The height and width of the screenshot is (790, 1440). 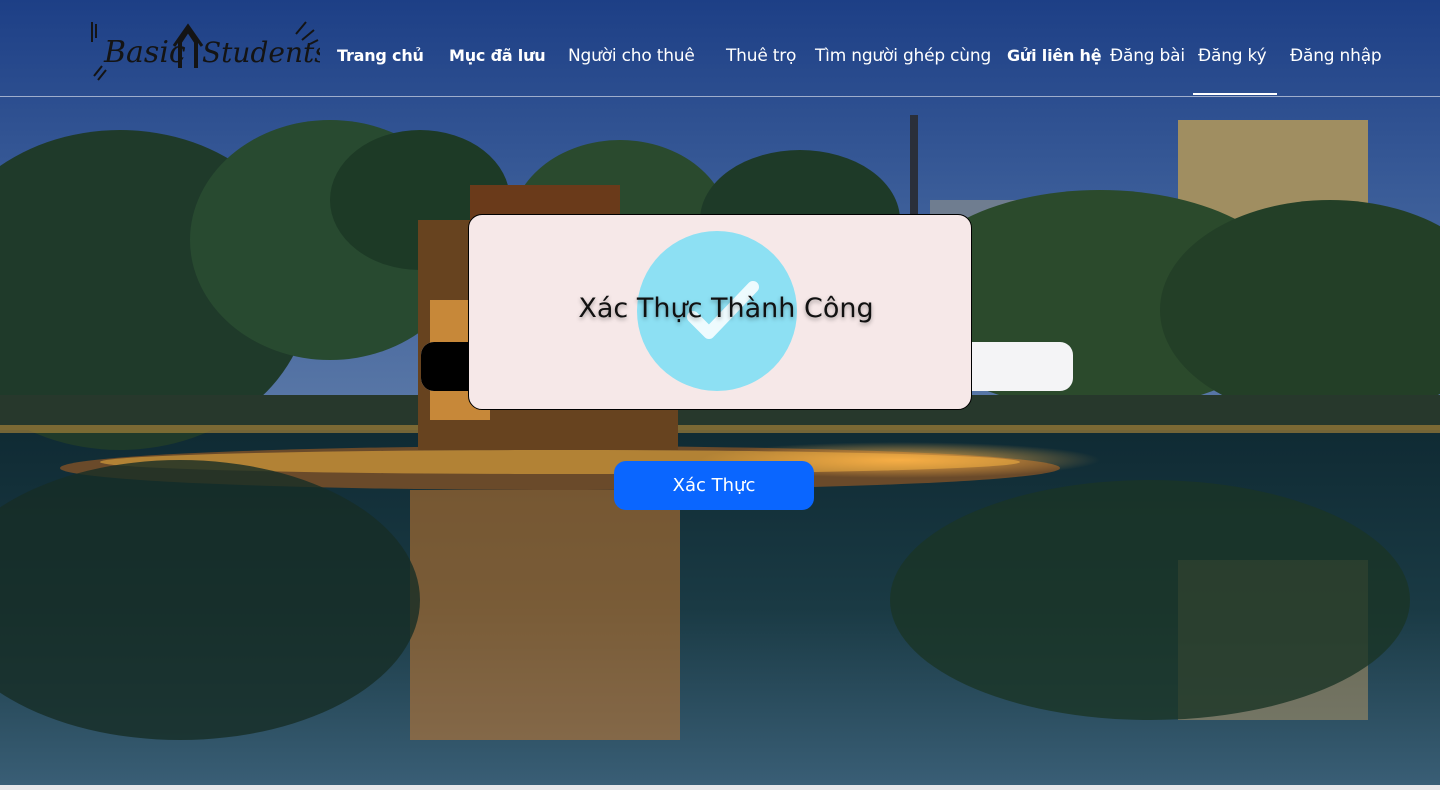 I want to click on nav-saved: Mục đã lưu, so click(x=497, y=55).